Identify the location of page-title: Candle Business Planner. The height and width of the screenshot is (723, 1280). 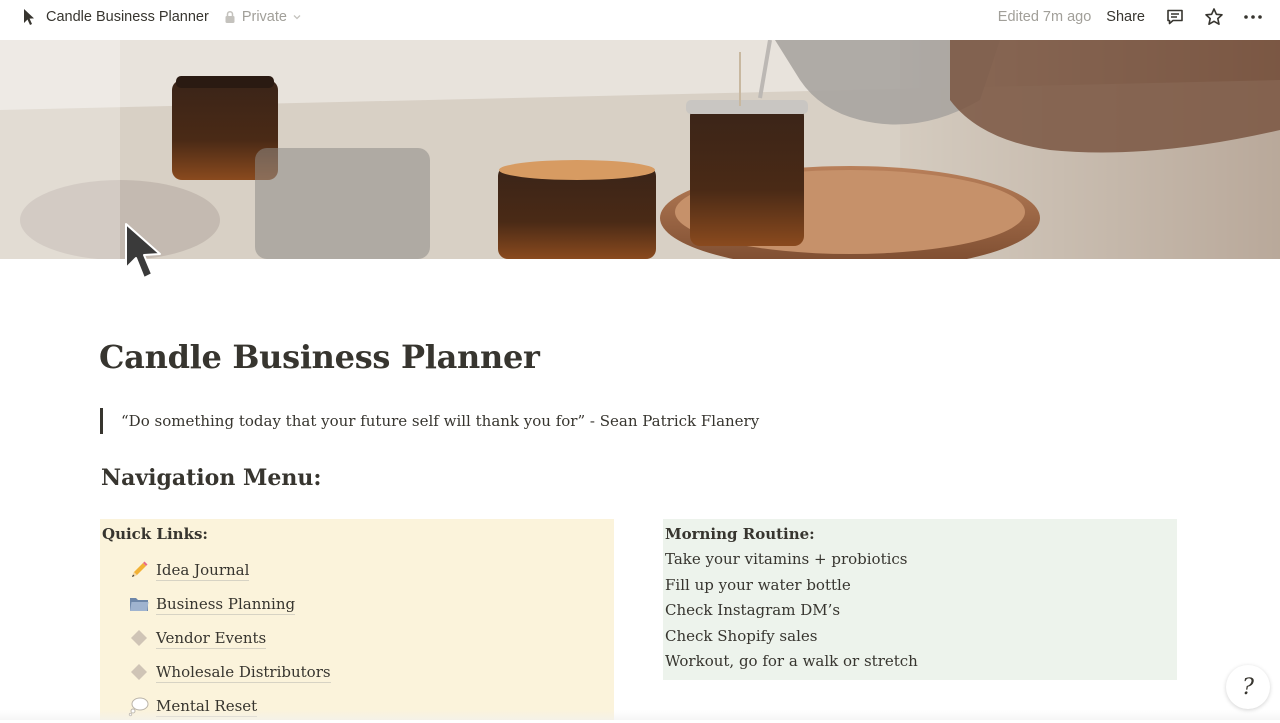
(319, 357).